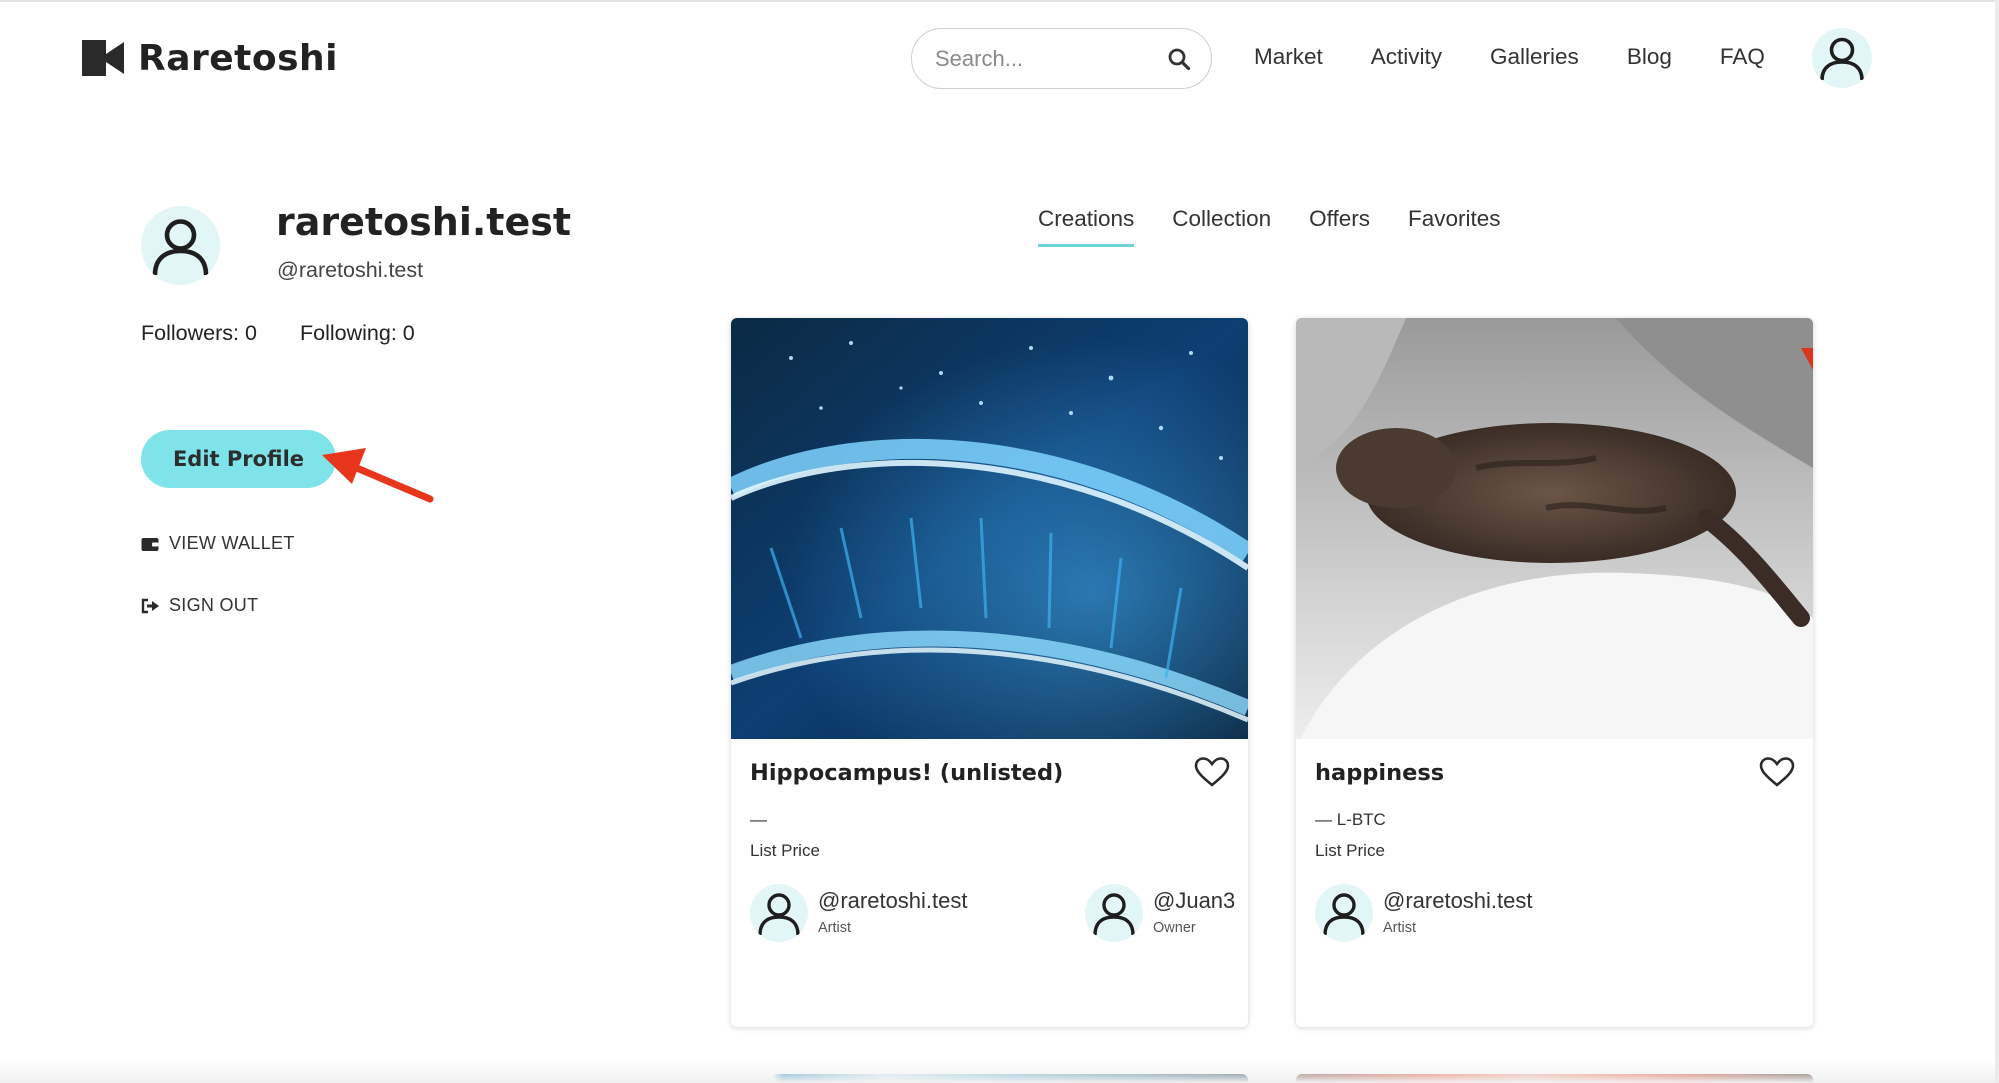  I want to click on sign-out-label: SIGN OUT, so click(214, 605).